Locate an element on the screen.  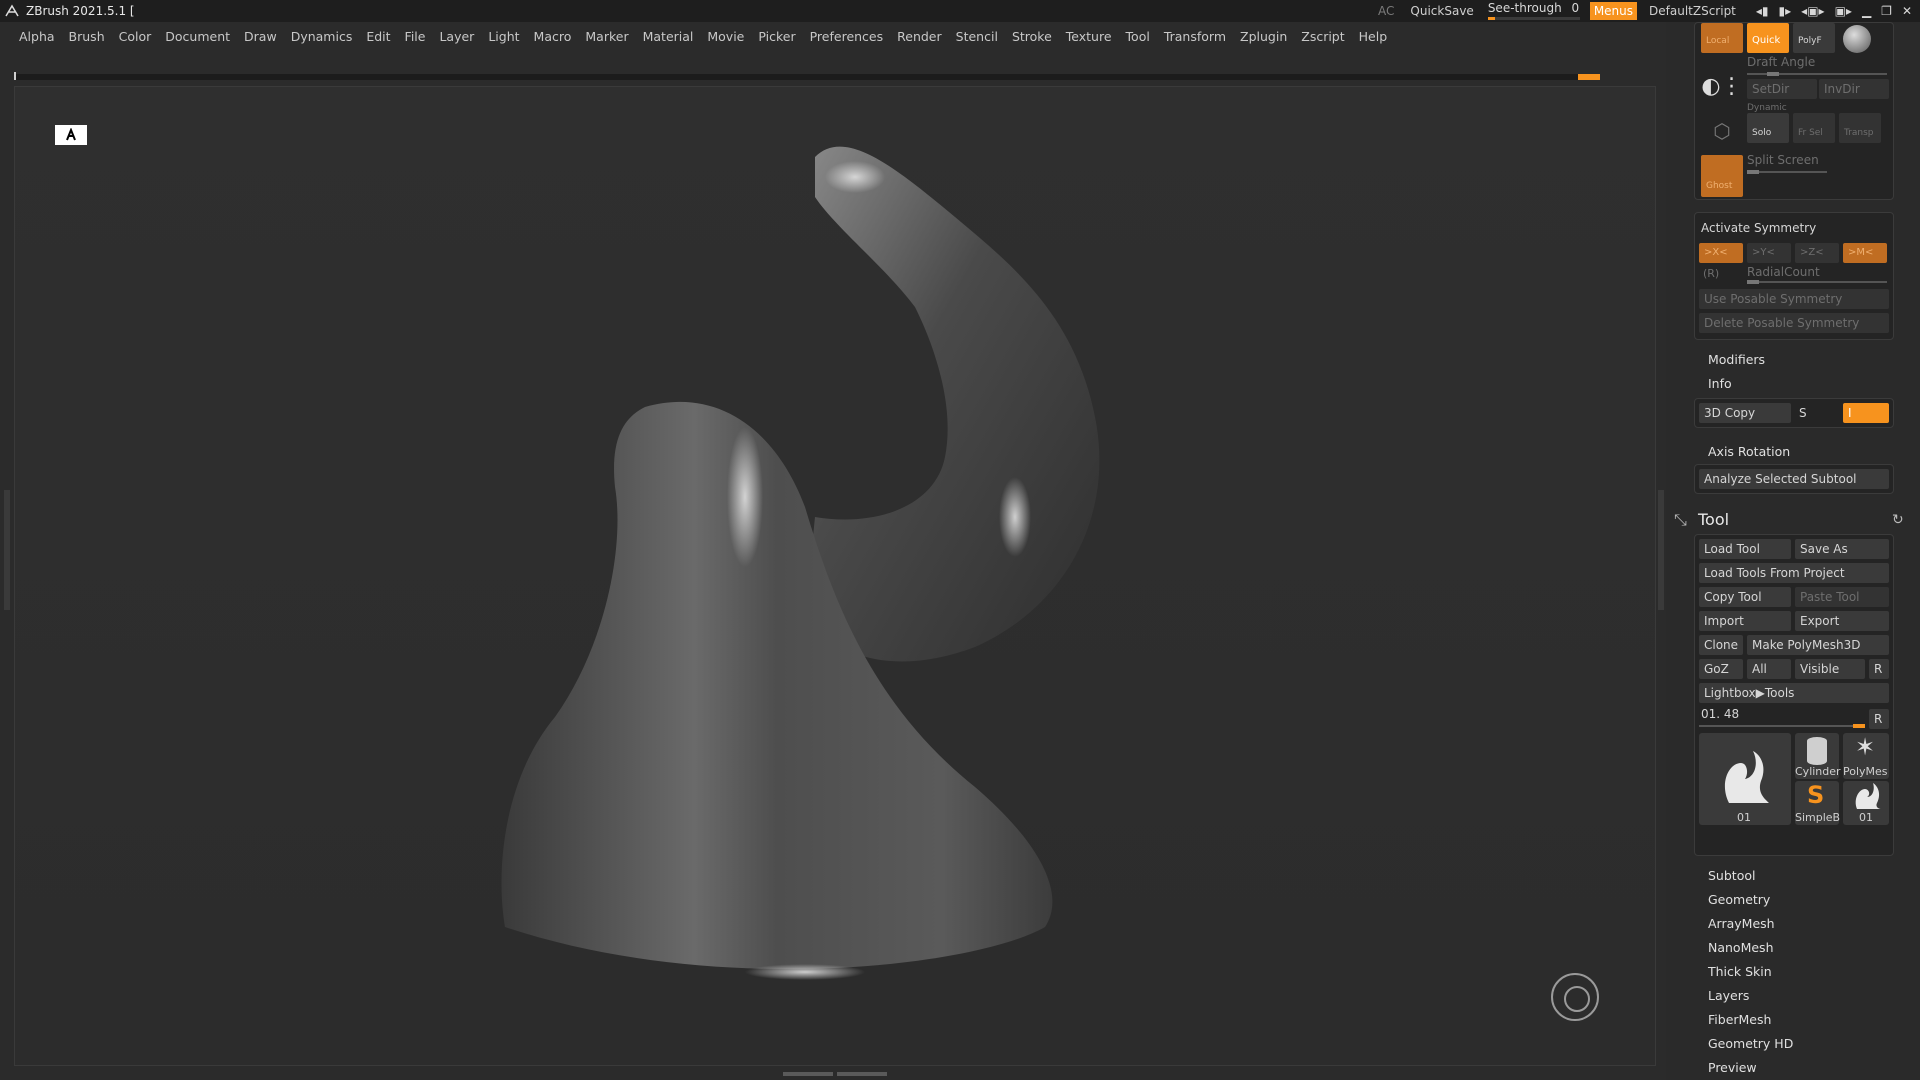
restore-icon: ❐ is located at coordinates (1886, 11).